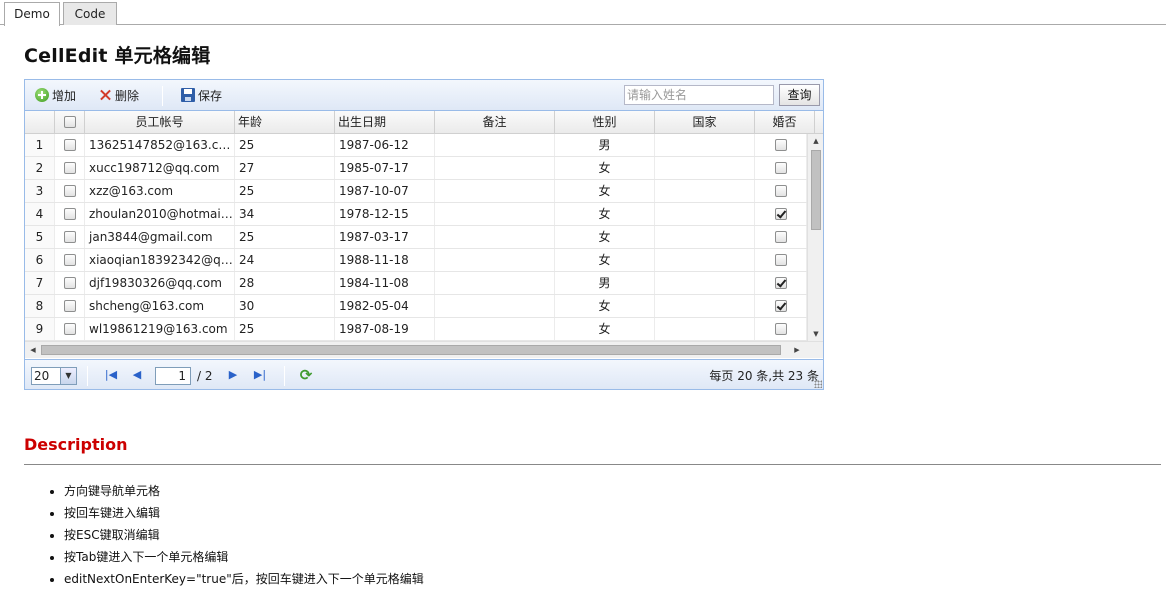 Image resolution: width=1166 pixels, height=599 pixels. I want to click on cell-birthday: 1987-03-17, so click(385, 237).